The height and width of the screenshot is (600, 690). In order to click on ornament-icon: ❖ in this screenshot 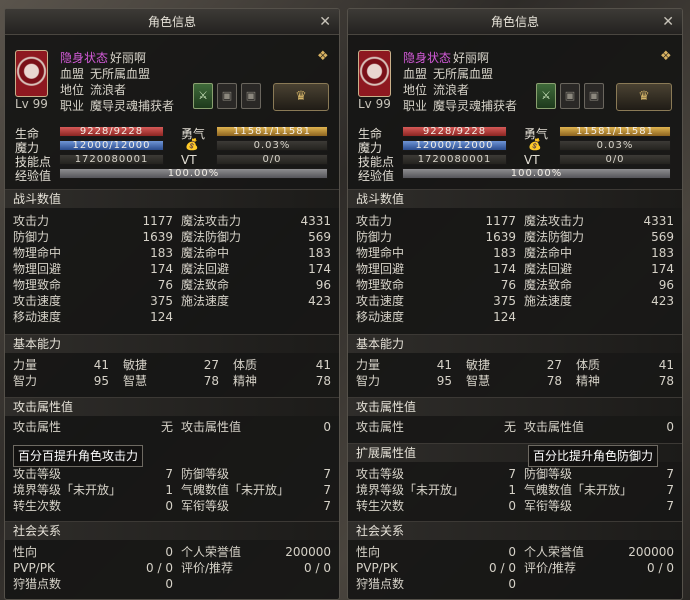, I will do `click(666, 56)`.